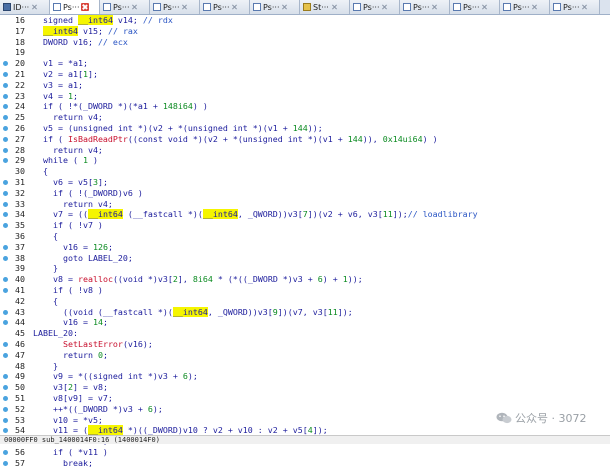  I want to click on code-line: 28 return v4;, so click(305, 150).